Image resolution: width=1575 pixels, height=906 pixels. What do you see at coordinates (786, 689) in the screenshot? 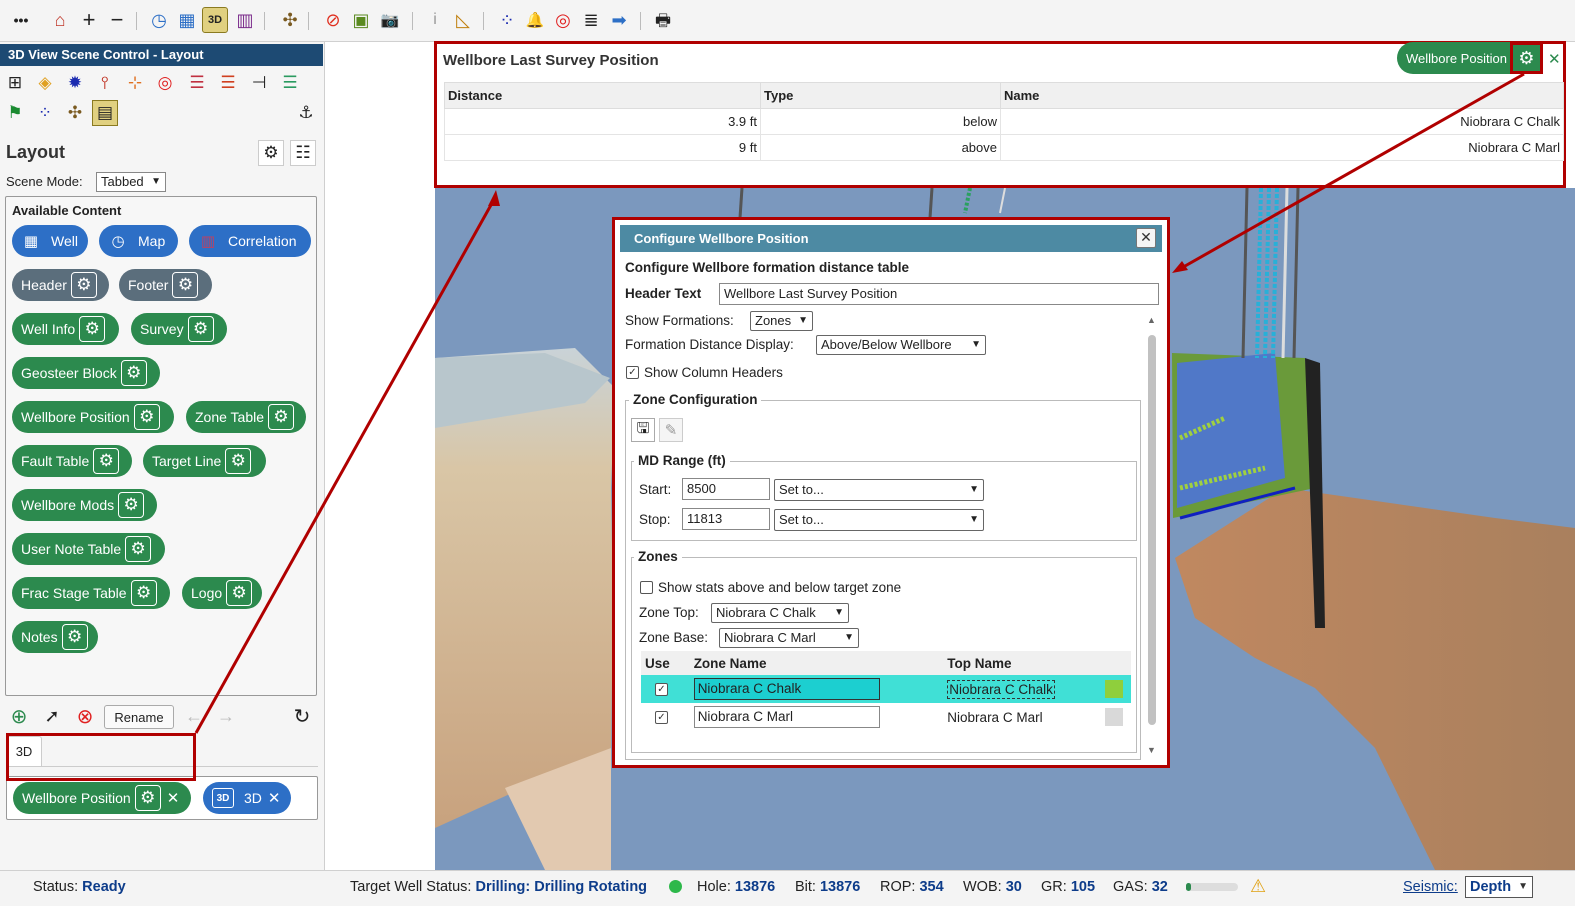
I see `zone-name-input: Niobrara C Chalk` at bounding box center [786, 689].